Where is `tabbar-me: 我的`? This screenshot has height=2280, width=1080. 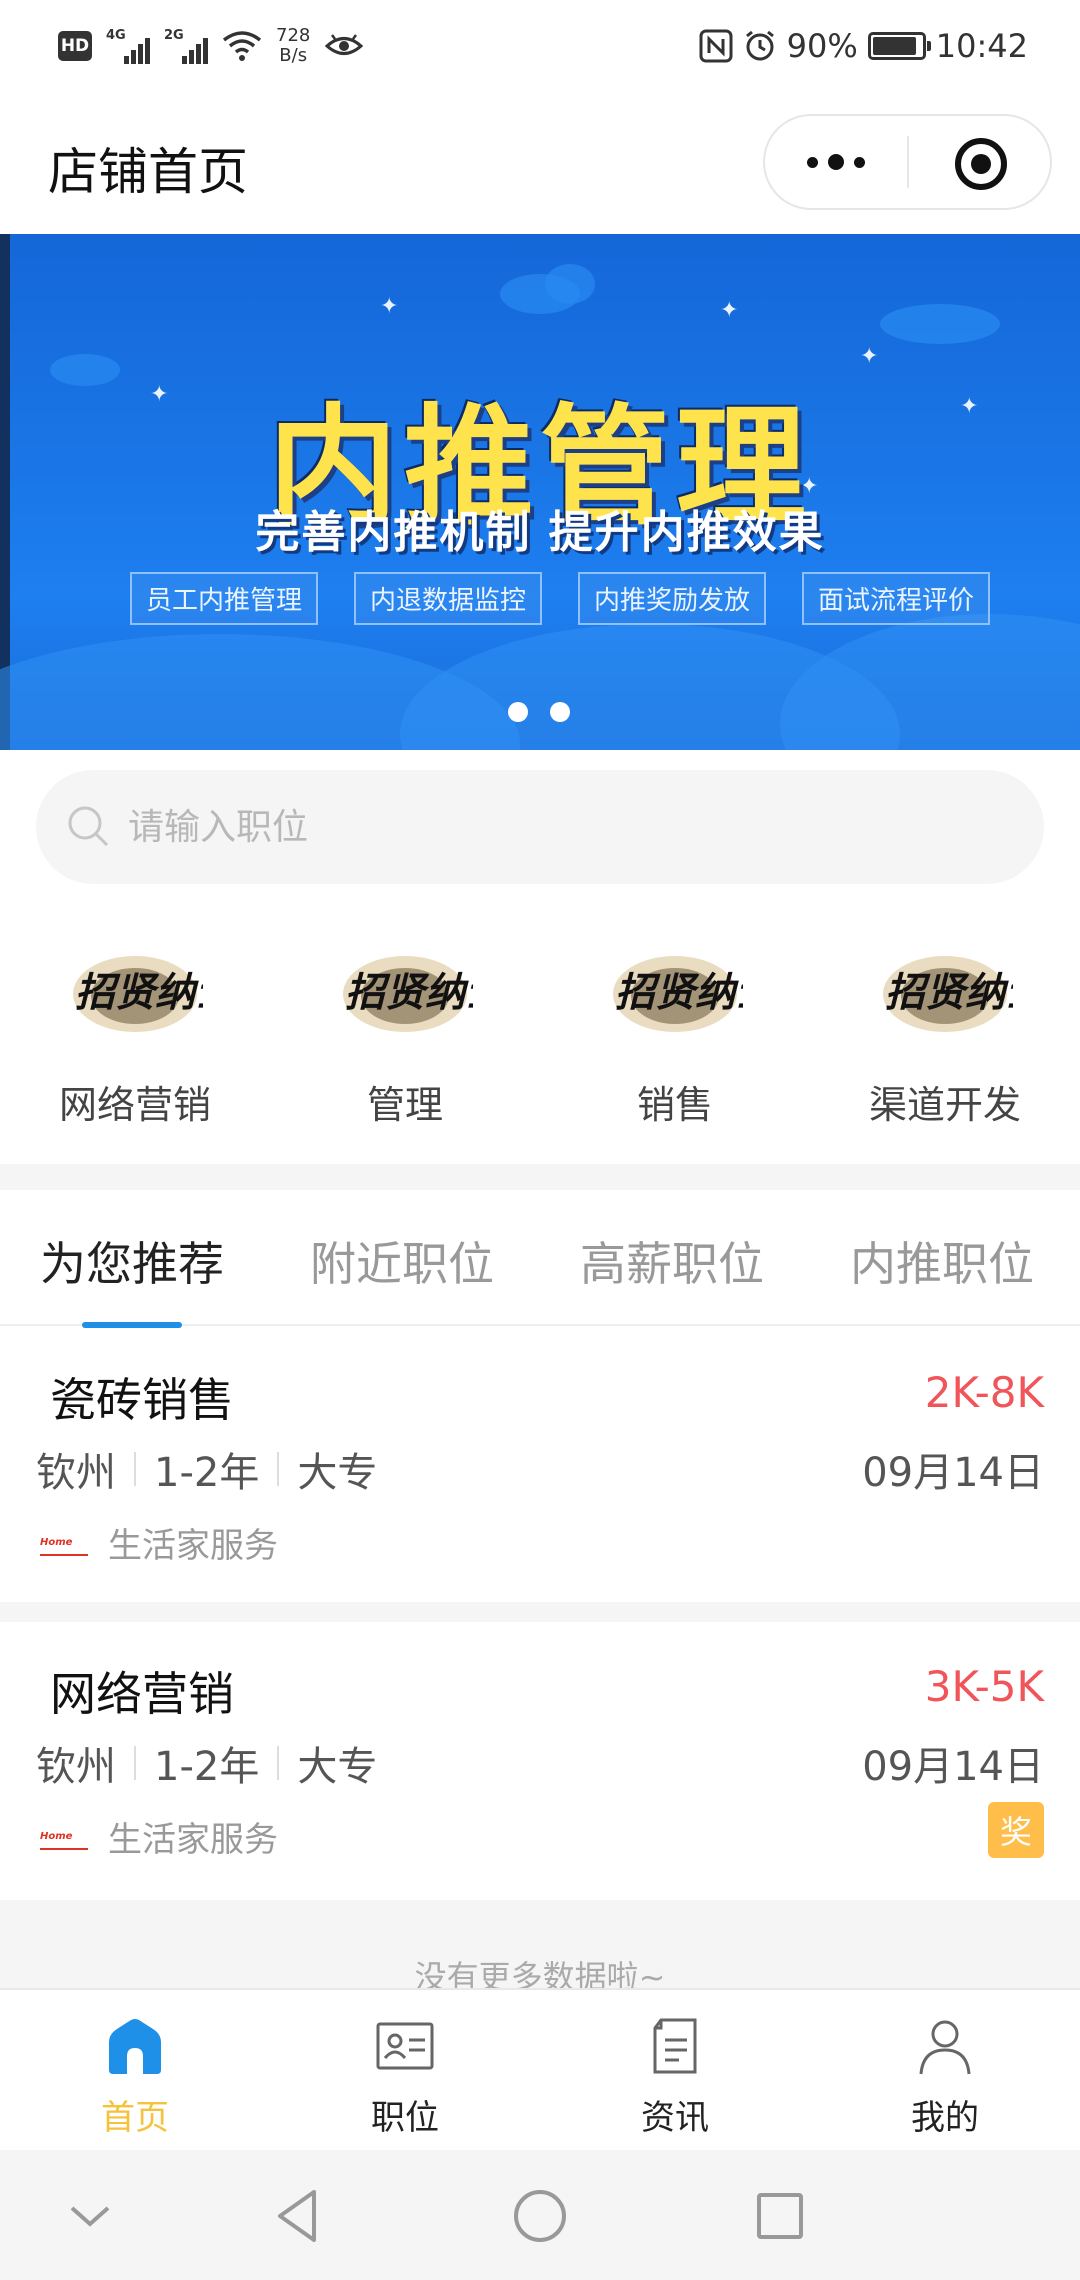
tabbar-me: 我的 is located at coordinates (945, 2070).